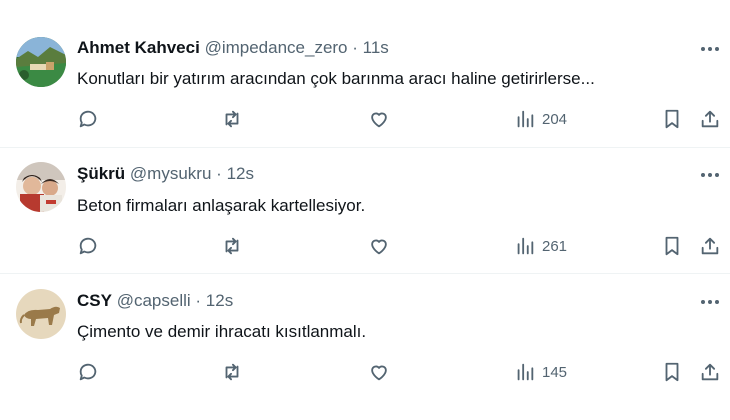 This screenshot has width=730, height=420. I want to click on tweet-actions: 145, so click(365, 372).